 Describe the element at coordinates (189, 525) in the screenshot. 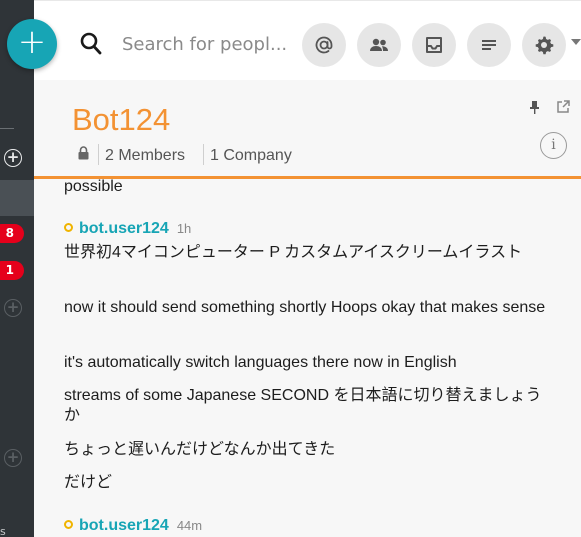

I see `message-time: 44m` at that location.